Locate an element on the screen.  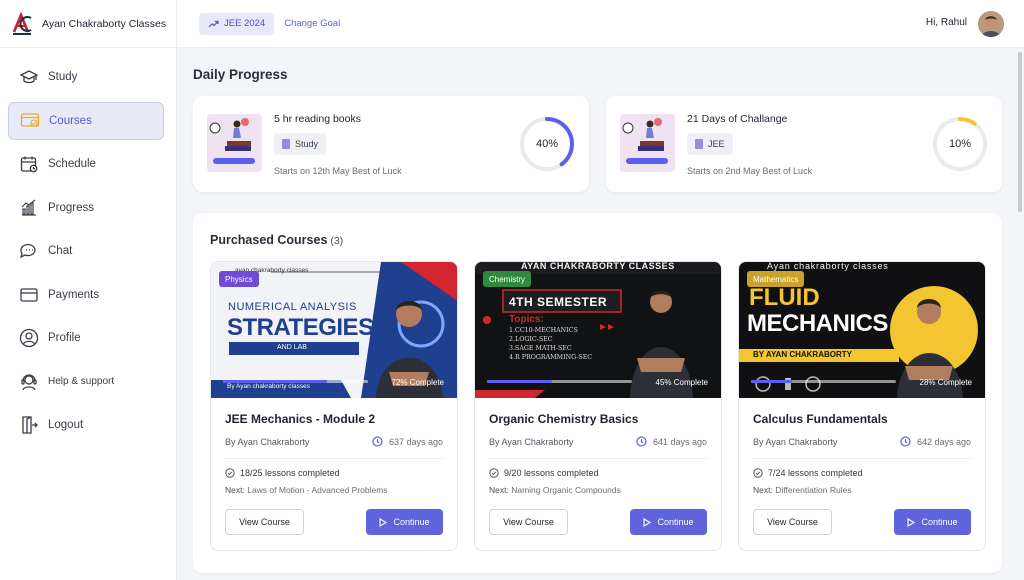
banner-topic-1: 1.CC10-MECHANICS is located at coordinates (543, 330).